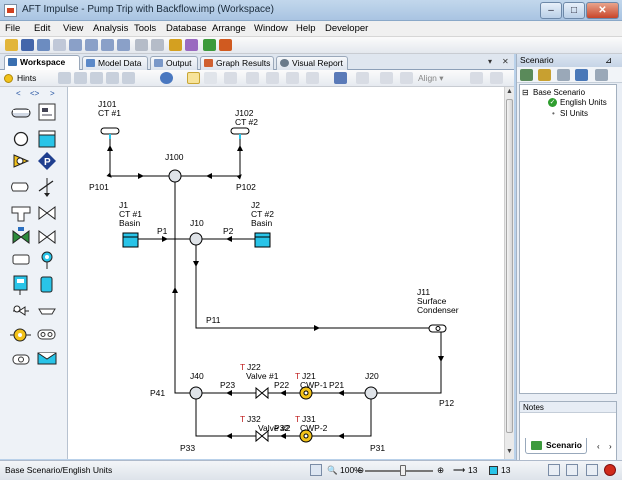 The width and height of the screenshot is (622, 480). Describe the element at coordinates (20, 335) in the screenshot. I see `turbine-icon` at that location.